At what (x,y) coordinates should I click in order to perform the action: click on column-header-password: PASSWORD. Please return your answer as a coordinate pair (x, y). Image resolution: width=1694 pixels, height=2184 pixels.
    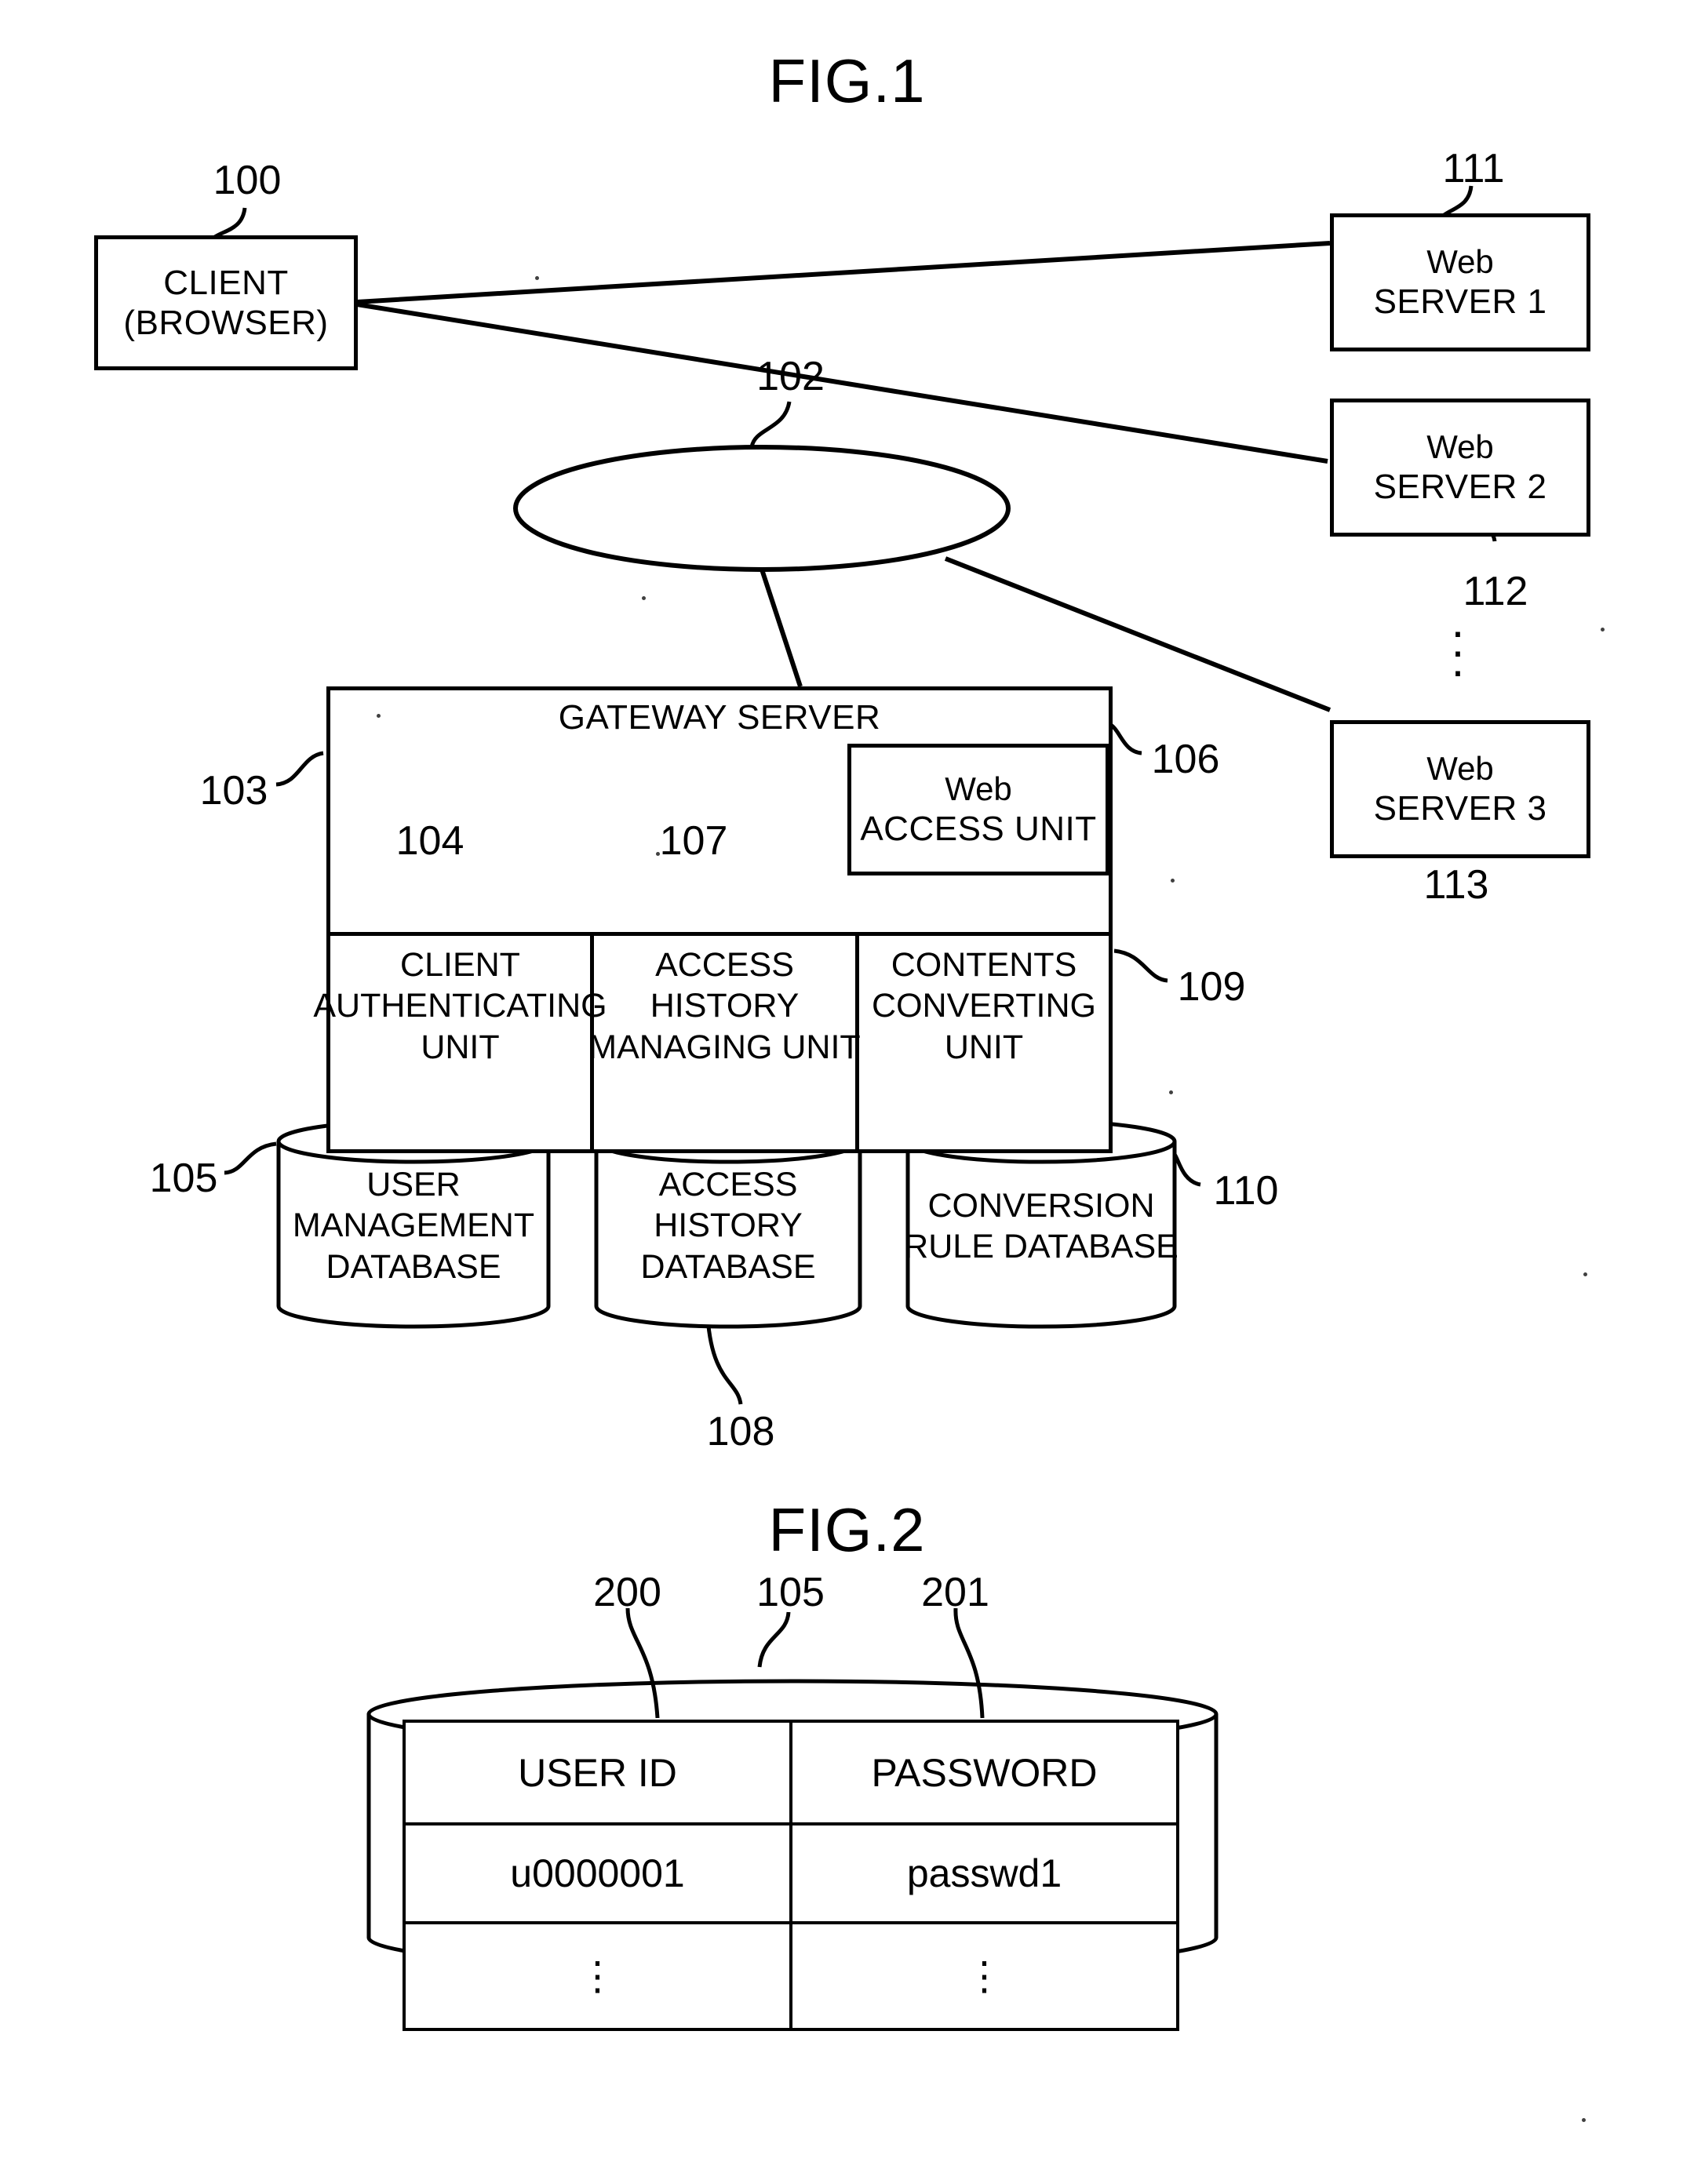
    Looking at the image, I should click on (984, 1772).